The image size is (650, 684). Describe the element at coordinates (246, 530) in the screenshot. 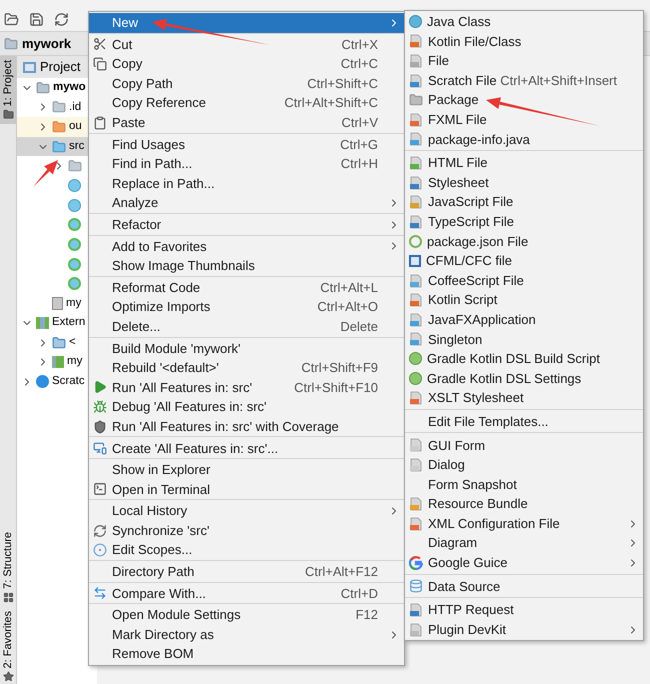

I see `menu-item: Synchronize 'src'` at that location.